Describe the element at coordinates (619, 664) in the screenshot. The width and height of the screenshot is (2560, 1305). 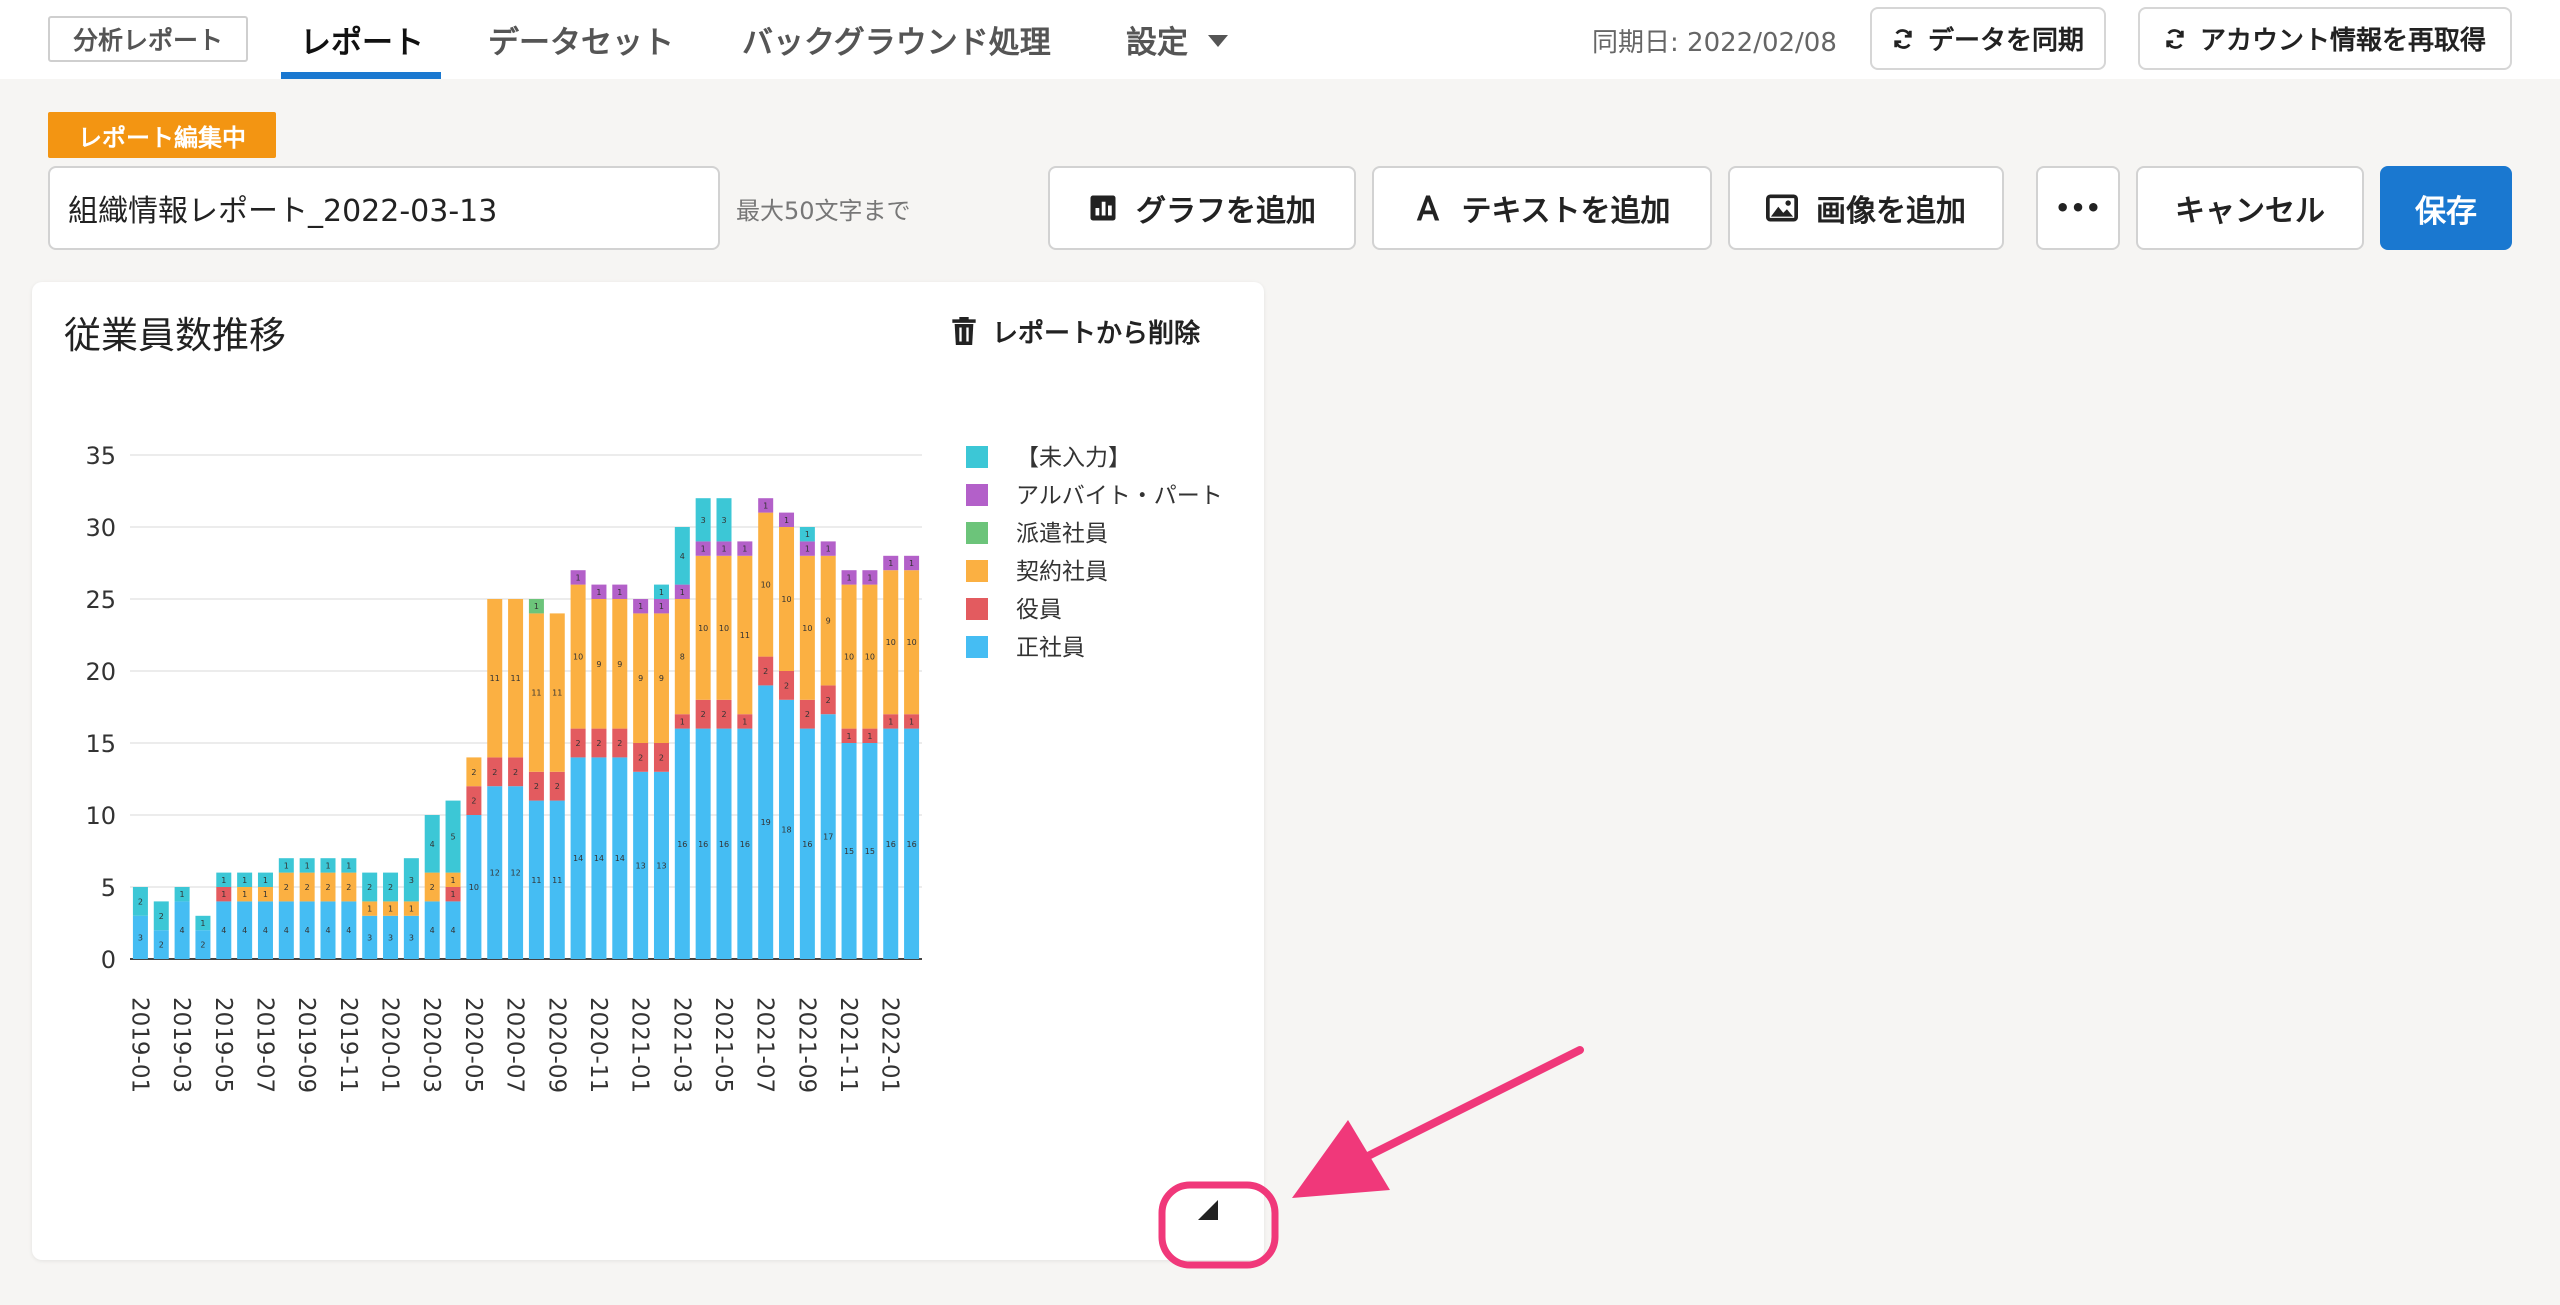
I see `bar-data-label: 9` at that location.